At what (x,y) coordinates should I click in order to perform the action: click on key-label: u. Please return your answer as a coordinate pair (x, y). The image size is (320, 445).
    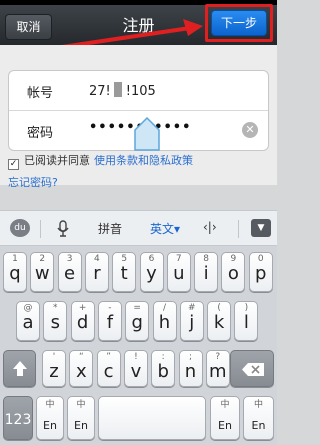
    Looking at the image, I should click on (179, 273).